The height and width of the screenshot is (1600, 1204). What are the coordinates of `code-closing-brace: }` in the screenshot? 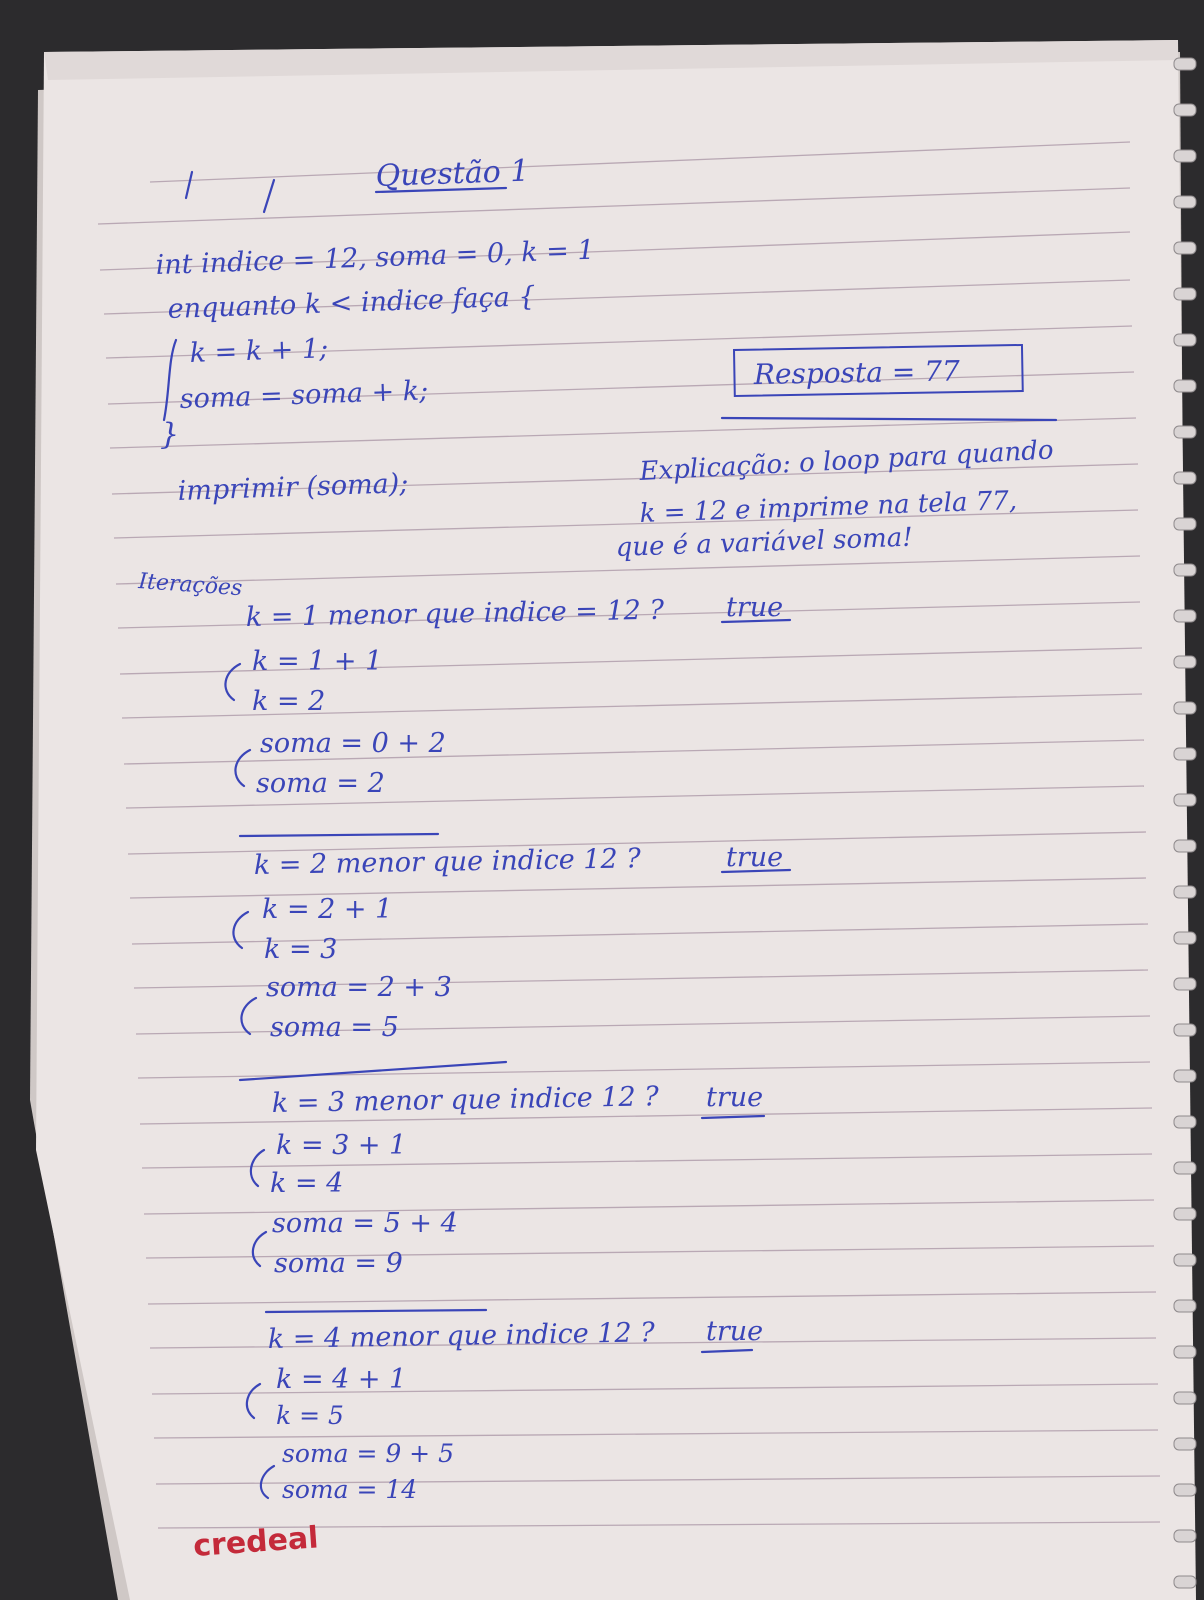 It's located at (169, 434).